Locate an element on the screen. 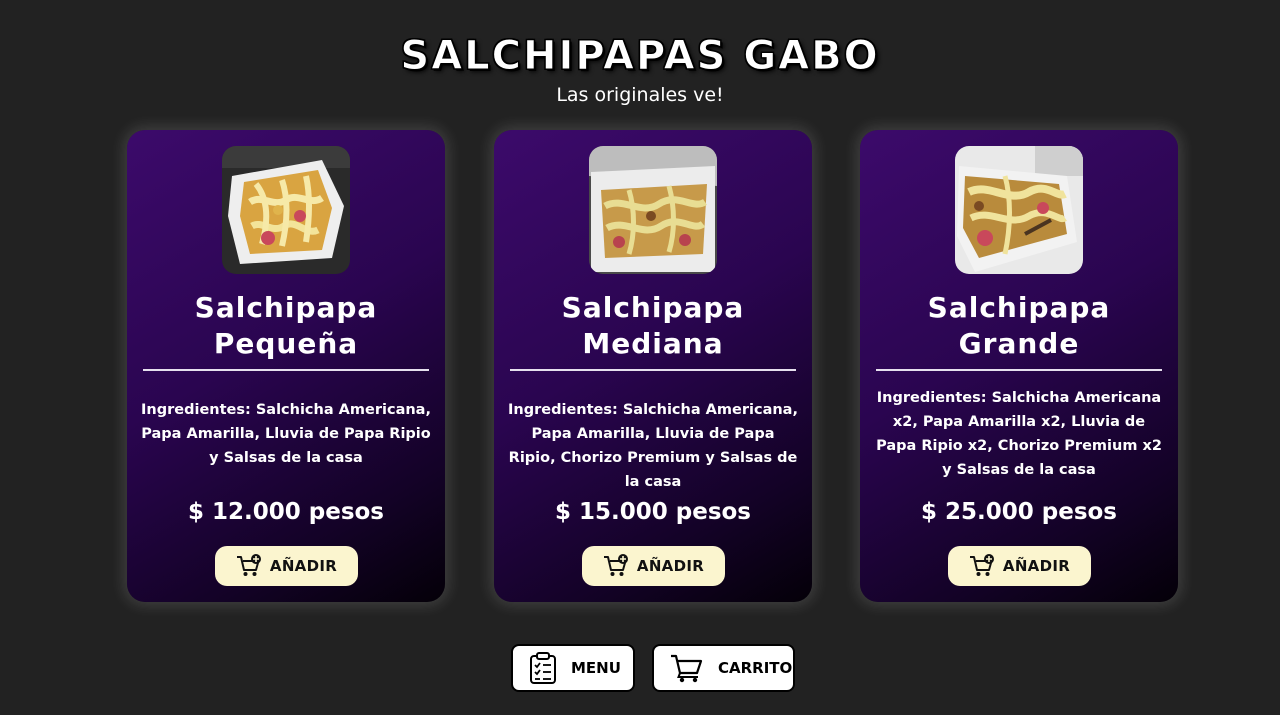 This screenshot has width=1280, height=715. product-price: $ 15.000 pesos is located at coordinates (653, 512).